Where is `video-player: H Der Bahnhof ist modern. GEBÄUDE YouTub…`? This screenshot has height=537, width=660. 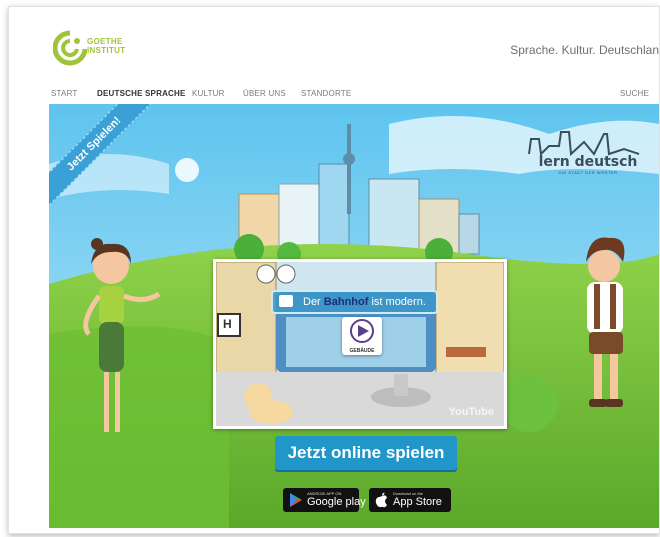 video-player: H Der Bahnhof ist modern. GEBÄUDE YouTub… is located at coordinates (360, 344).